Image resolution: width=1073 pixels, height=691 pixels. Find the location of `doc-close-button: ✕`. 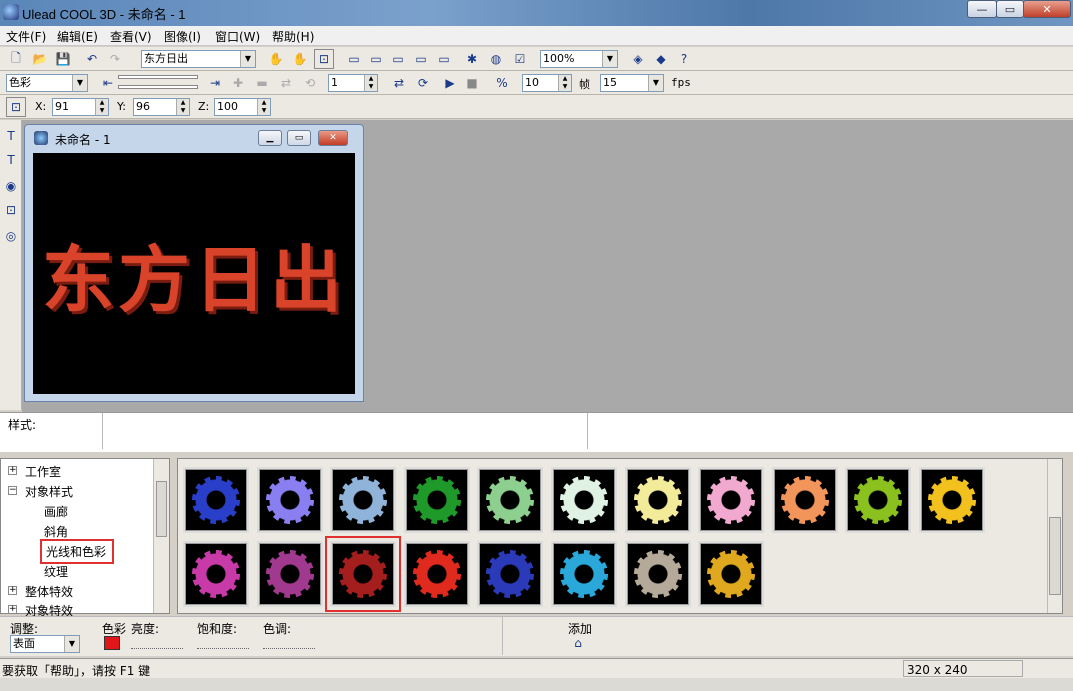

doc-close-button: ✕ is located at coordinates (333, 138).